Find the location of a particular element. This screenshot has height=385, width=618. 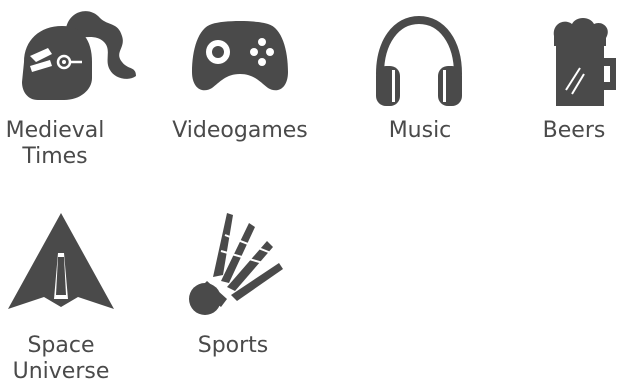

category-medieval-times: Medieval Times is located at coordinates (68, 87).